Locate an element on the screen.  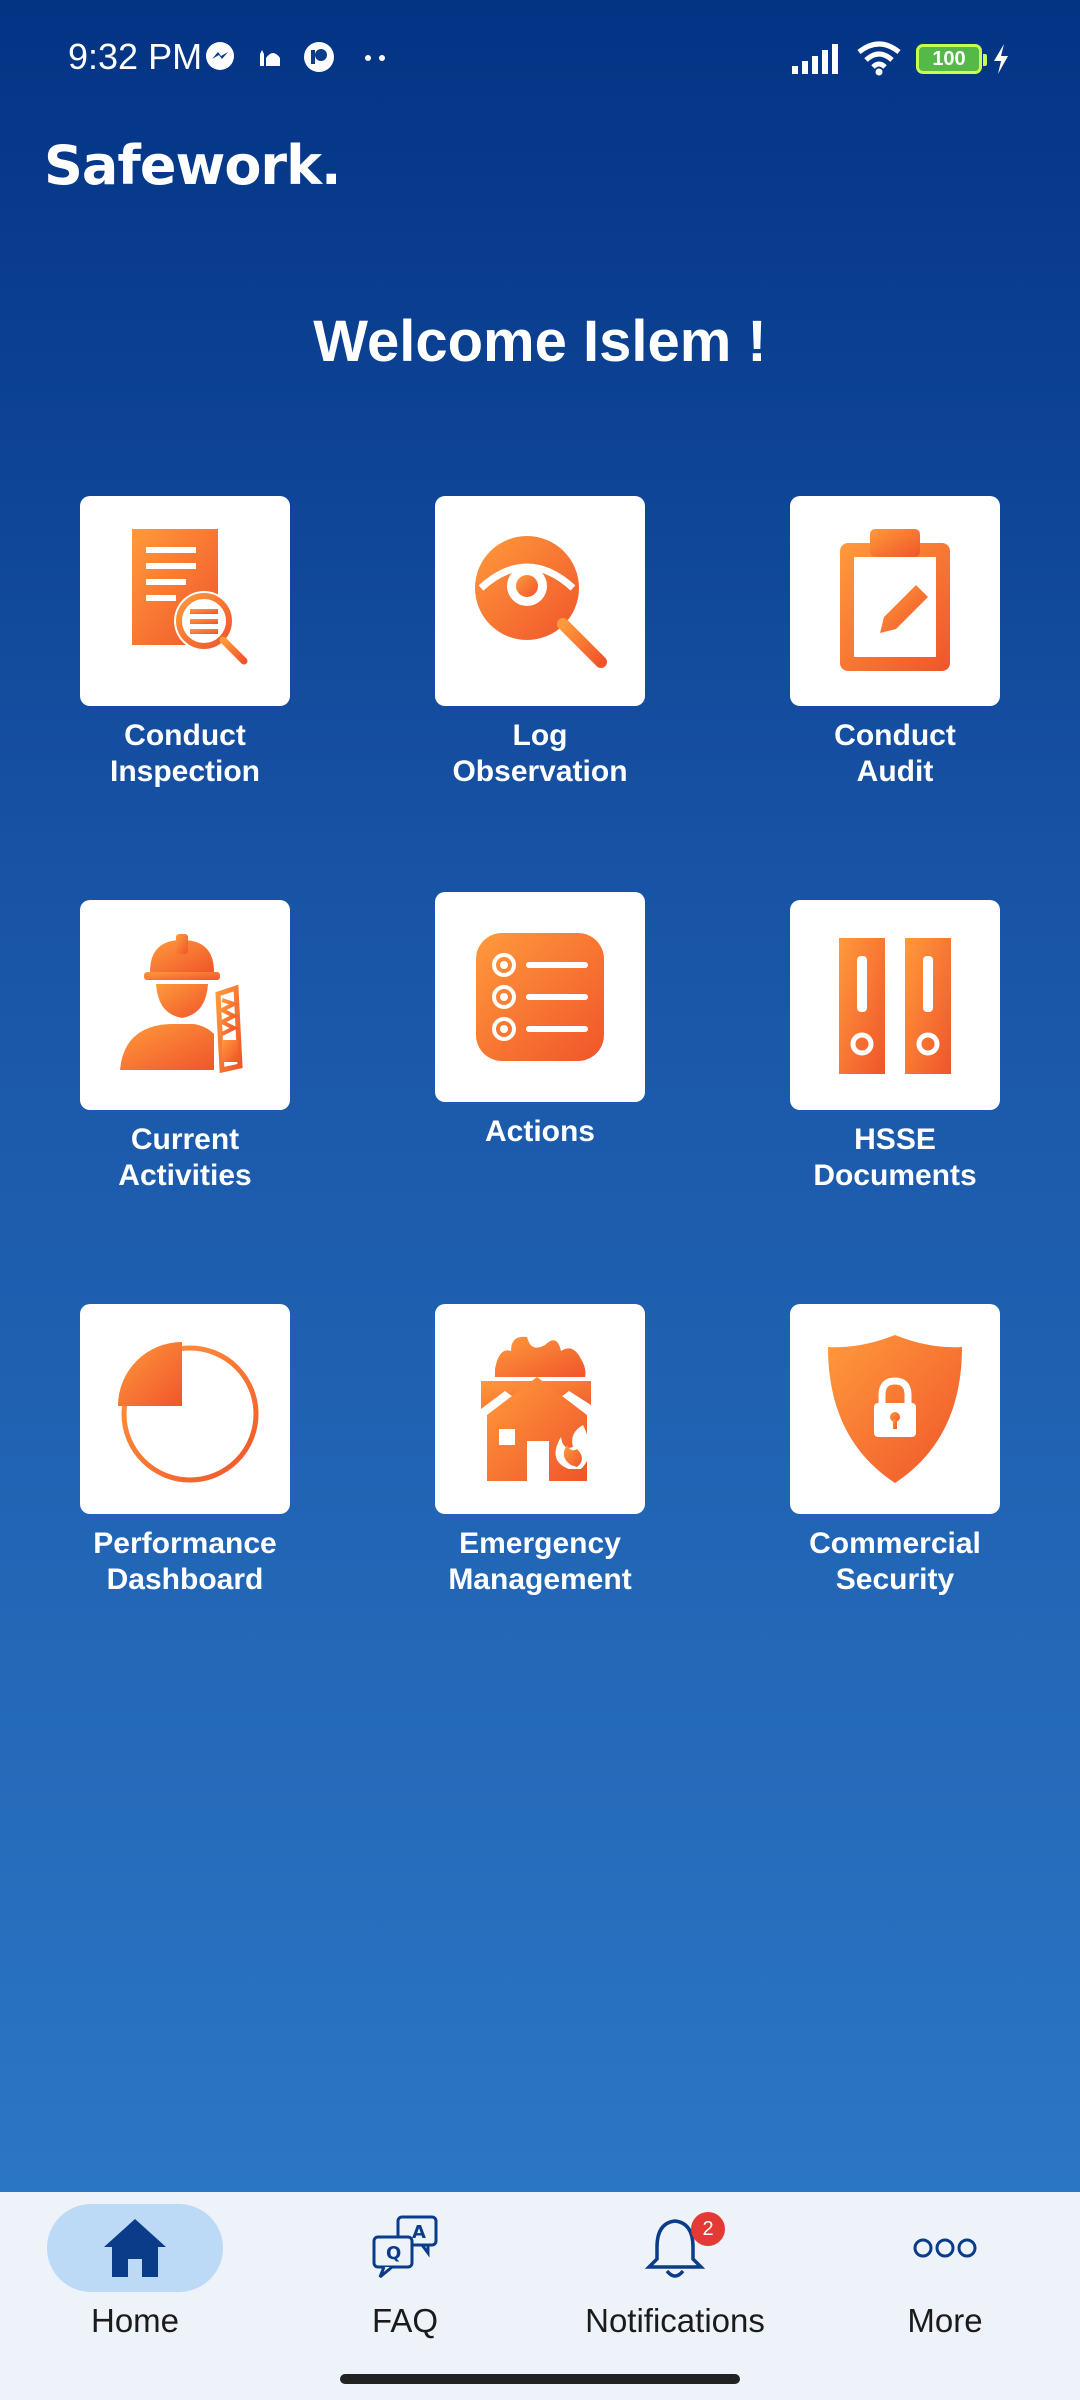
tile-performance-dashboard: Performance Dashboard is located at coordinates (185, 1451).